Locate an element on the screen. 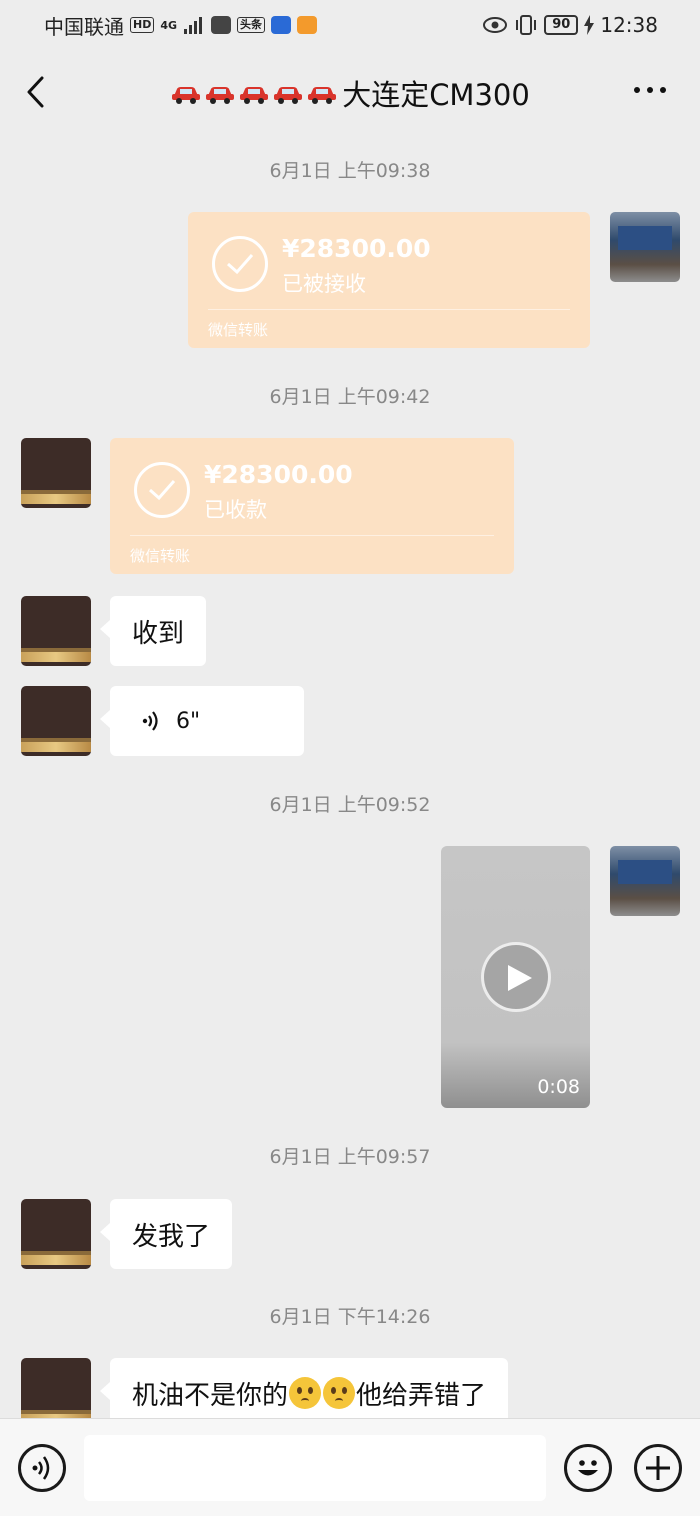 This screenshot has width=700, height=1516. hd-badge: HD is located at coordinates (142, 25).